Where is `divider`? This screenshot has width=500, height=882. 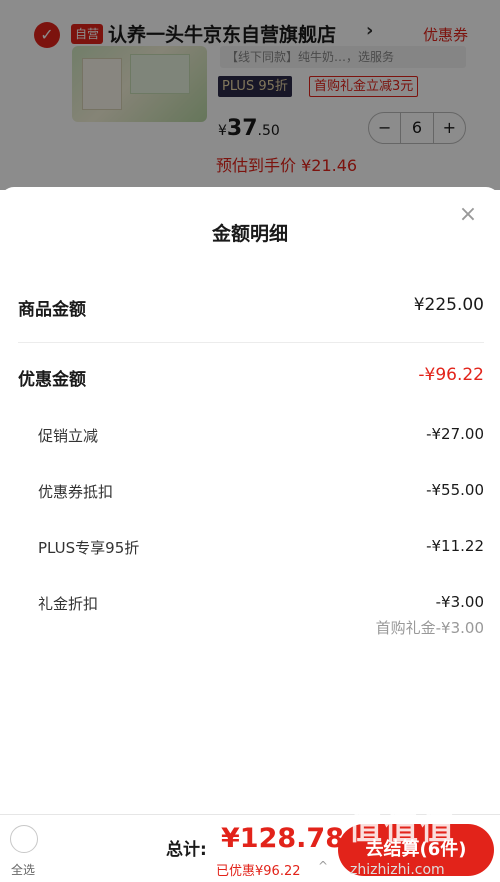 divider is located at coordinates (251, 342).